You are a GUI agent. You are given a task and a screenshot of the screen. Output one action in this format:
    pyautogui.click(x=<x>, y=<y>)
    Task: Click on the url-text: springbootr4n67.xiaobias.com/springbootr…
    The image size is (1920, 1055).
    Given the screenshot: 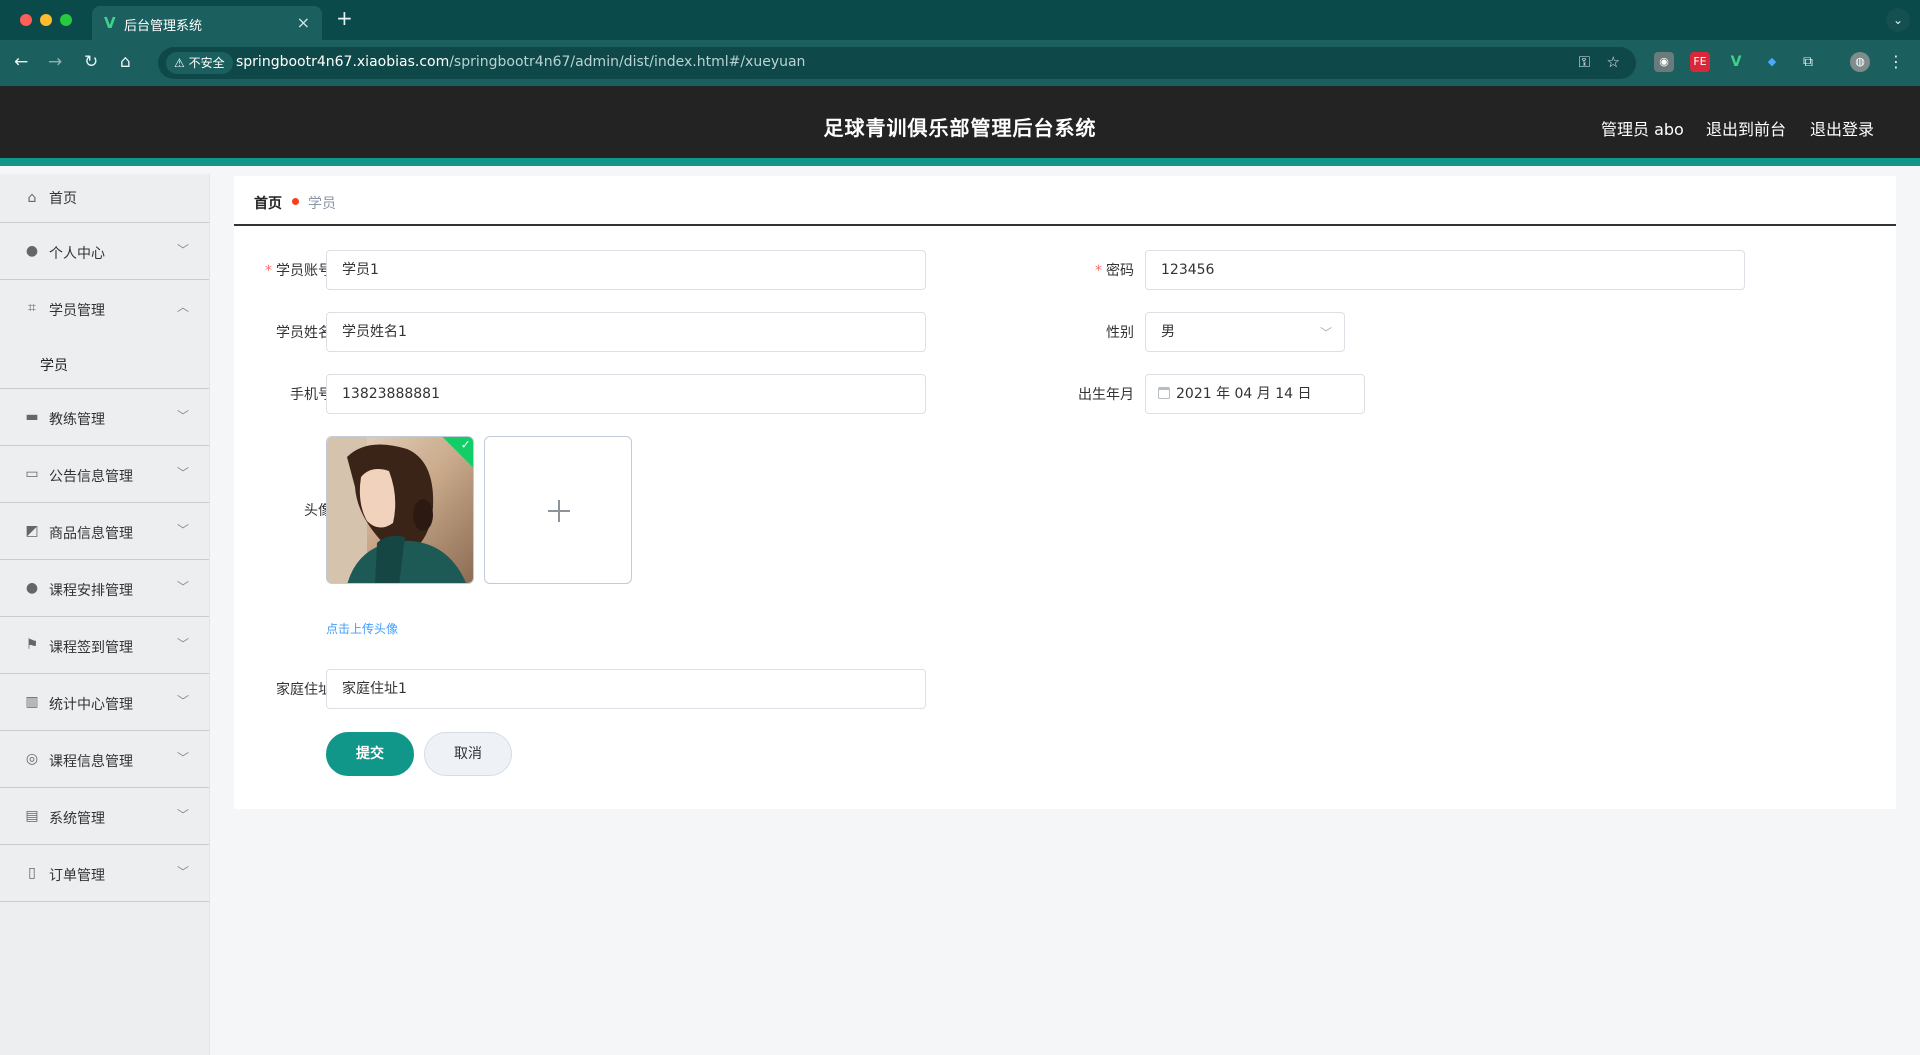 What is the action you would take?
    pyautogui.click(x=520, y=62)
    